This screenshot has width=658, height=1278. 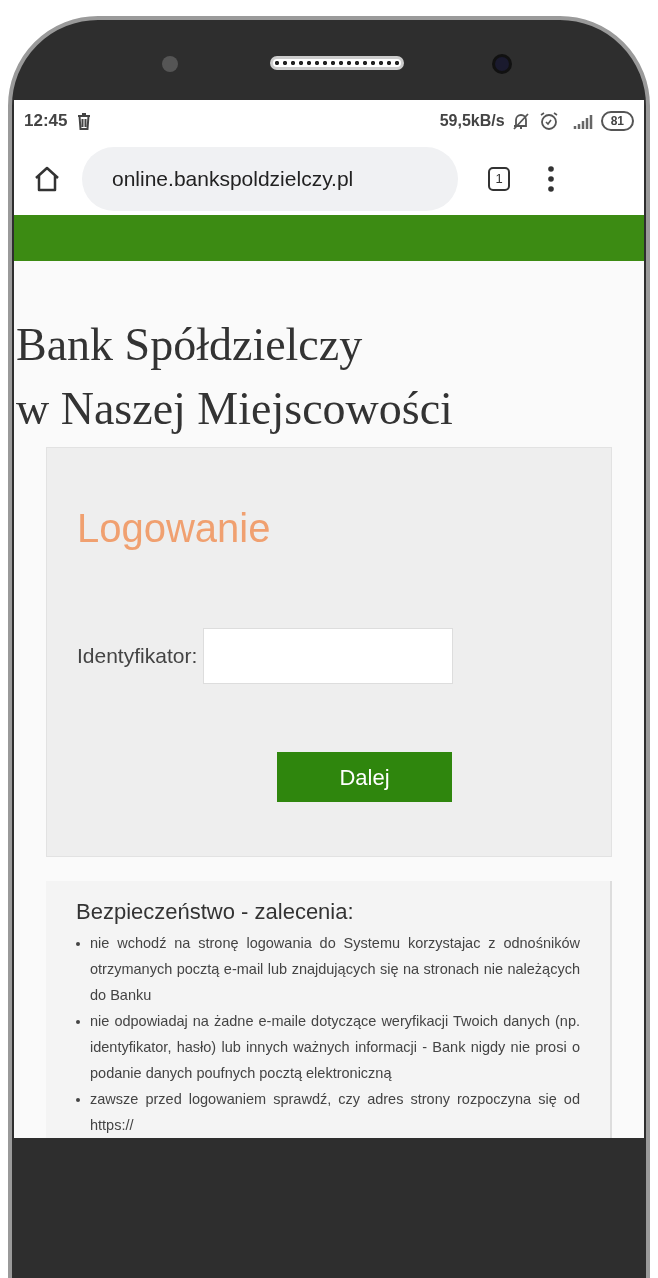 What do you see at coordinates (472, 121) in the screenshot?
I see `network-speed: 59,5kB/s` at bounding box center [472, 121].